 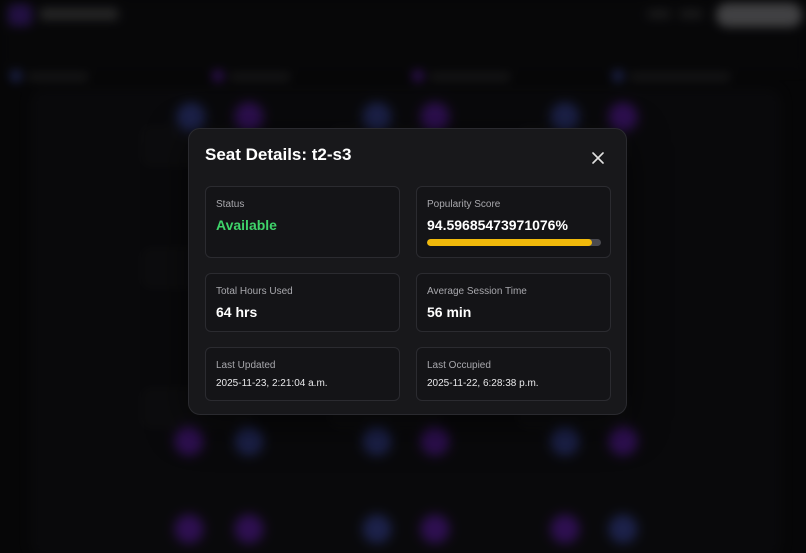 I want to click on popularity-card: Popularity Score 94.59685473971076%, so click(x=513, y=222).